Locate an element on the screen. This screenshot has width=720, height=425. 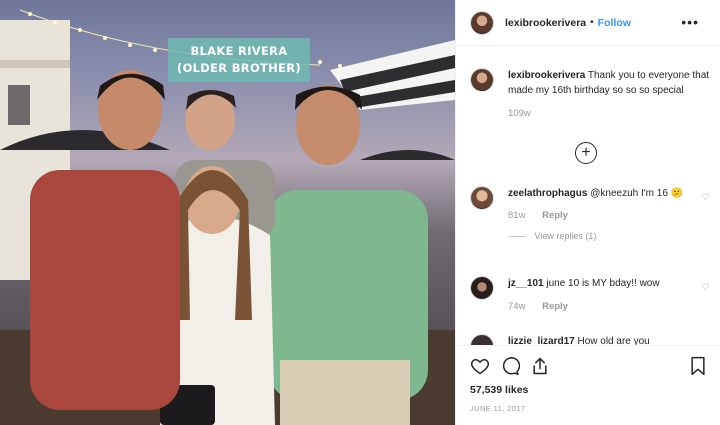
caption-username: lexibrookerivera is located at coordinates (546, 75).